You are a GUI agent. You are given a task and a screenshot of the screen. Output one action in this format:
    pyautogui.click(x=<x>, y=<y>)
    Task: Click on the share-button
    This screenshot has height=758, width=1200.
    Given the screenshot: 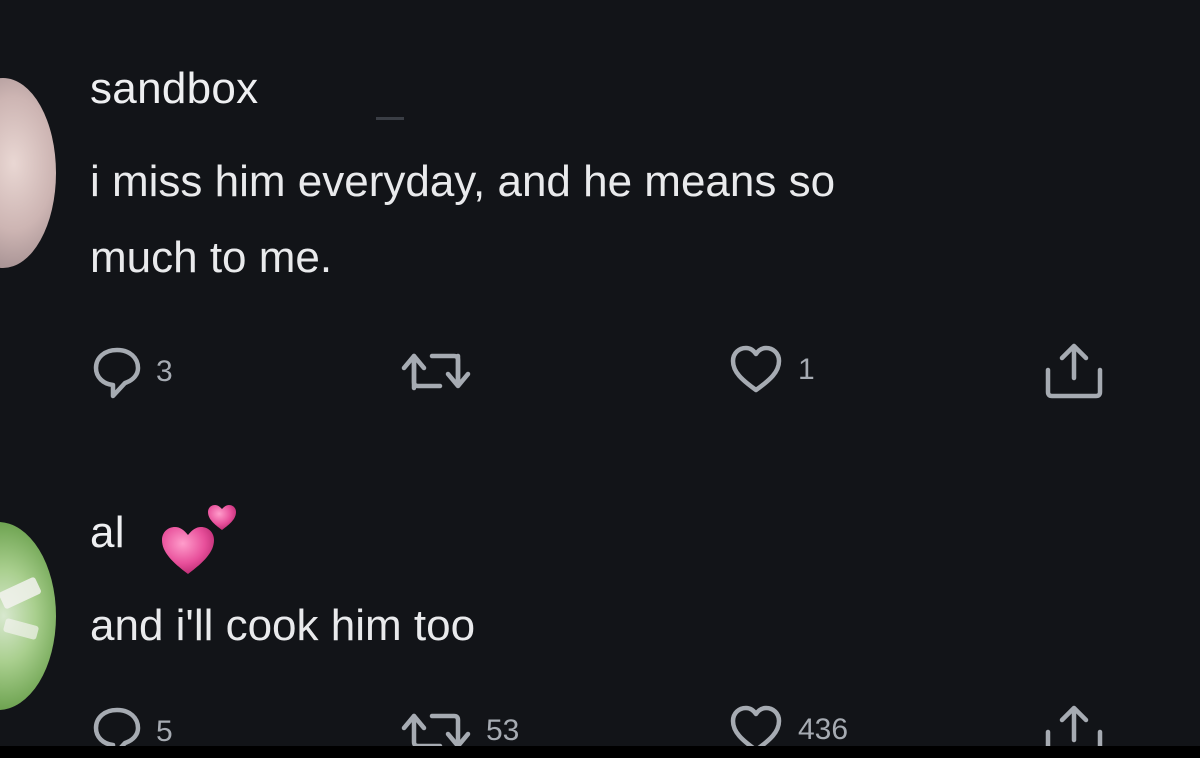 What is the action you would take?
    pyautogui.click(x=1074, y=371)
    